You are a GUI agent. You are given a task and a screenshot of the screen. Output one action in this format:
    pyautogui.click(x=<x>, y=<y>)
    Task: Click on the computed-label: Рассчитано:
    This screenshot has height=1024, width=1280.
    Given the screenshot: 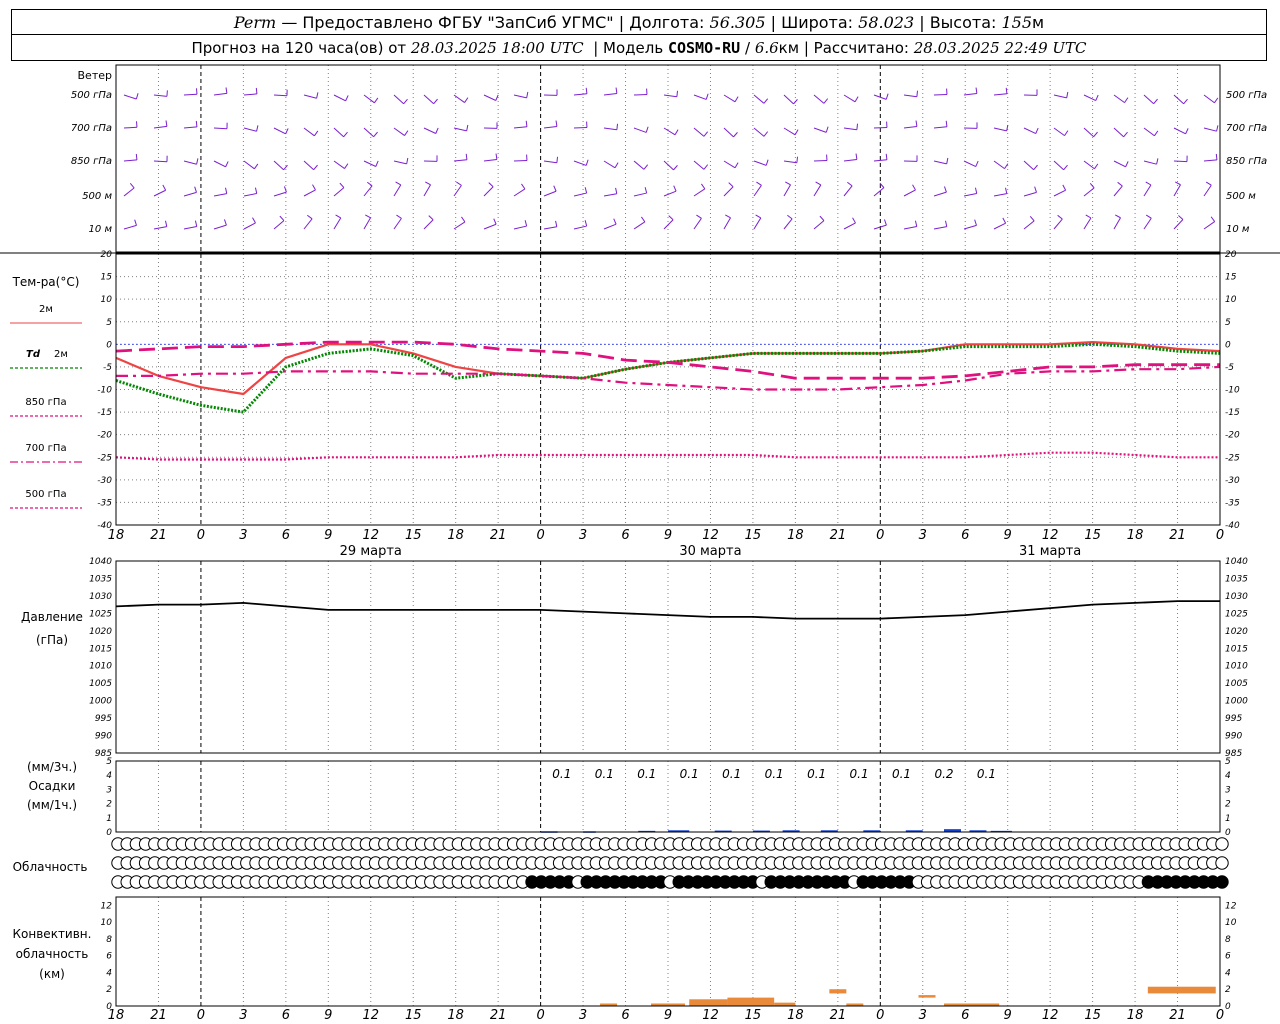 What is the action you would take?
    pyautogui.click(x=861, y=47)
    